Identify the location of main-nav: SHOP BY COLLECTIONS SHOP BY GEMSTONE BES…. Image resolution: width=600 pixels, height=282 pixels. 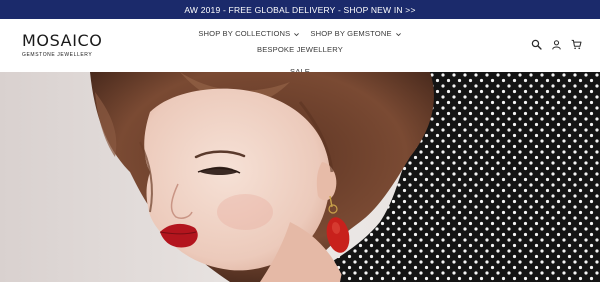
(300, 53).